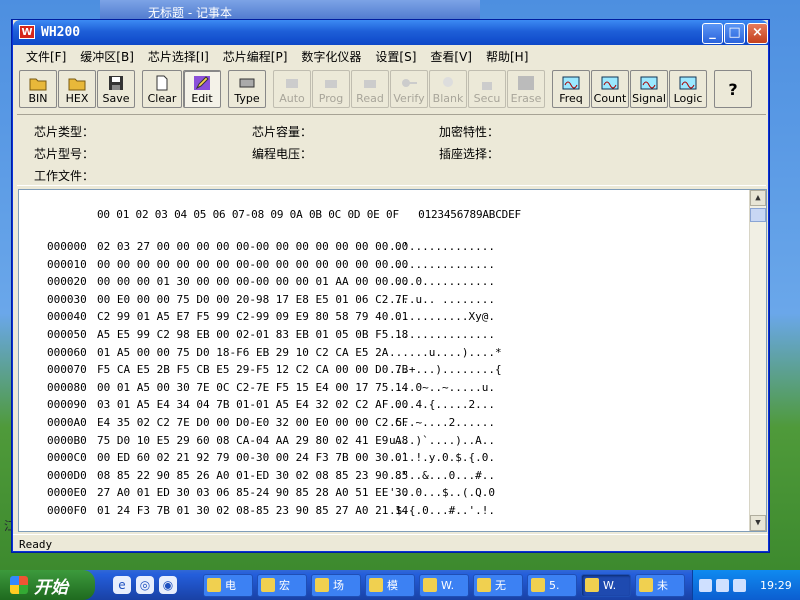  Describe the element at coordinates (77, 98) in the screenshot. I see `hex-label: HEX` at that location.